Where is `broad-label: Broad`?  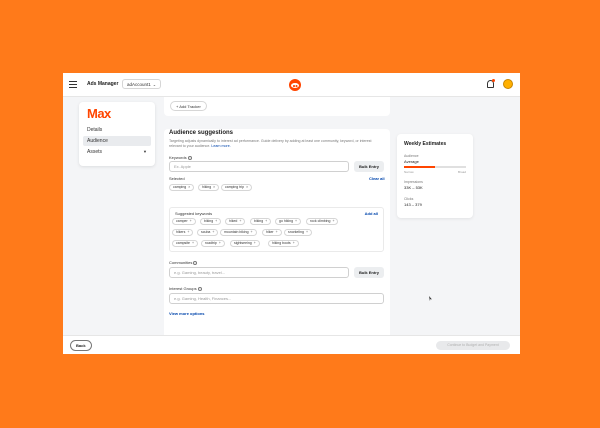
broad-label: Broad is located at coordinates (461, 172).